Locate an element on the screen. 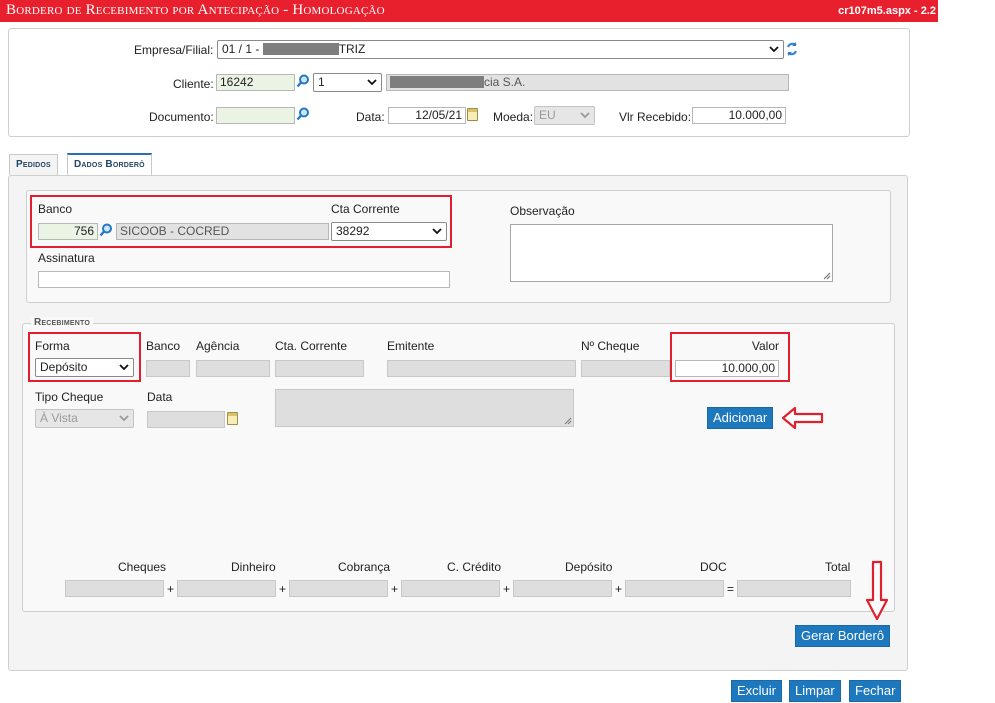 The image size is (995, 703). tipo-cheque-value: À Vista is located at coordinates (59, 418).